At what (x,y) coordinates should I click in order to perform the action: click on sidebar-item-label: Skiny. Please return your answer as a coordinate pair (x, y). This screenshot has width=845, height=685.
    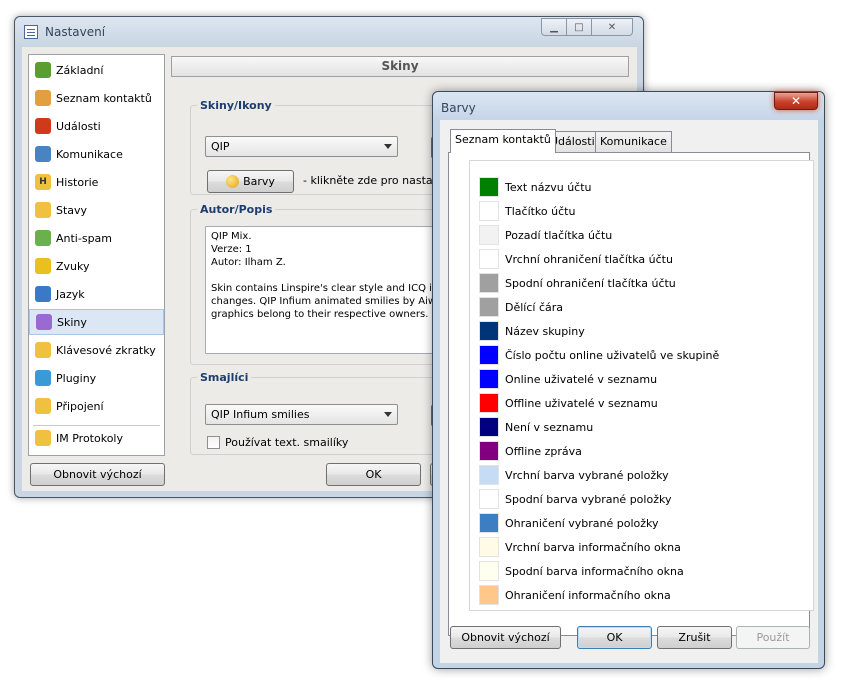
    Looking at the image, I should click on (72, 322).